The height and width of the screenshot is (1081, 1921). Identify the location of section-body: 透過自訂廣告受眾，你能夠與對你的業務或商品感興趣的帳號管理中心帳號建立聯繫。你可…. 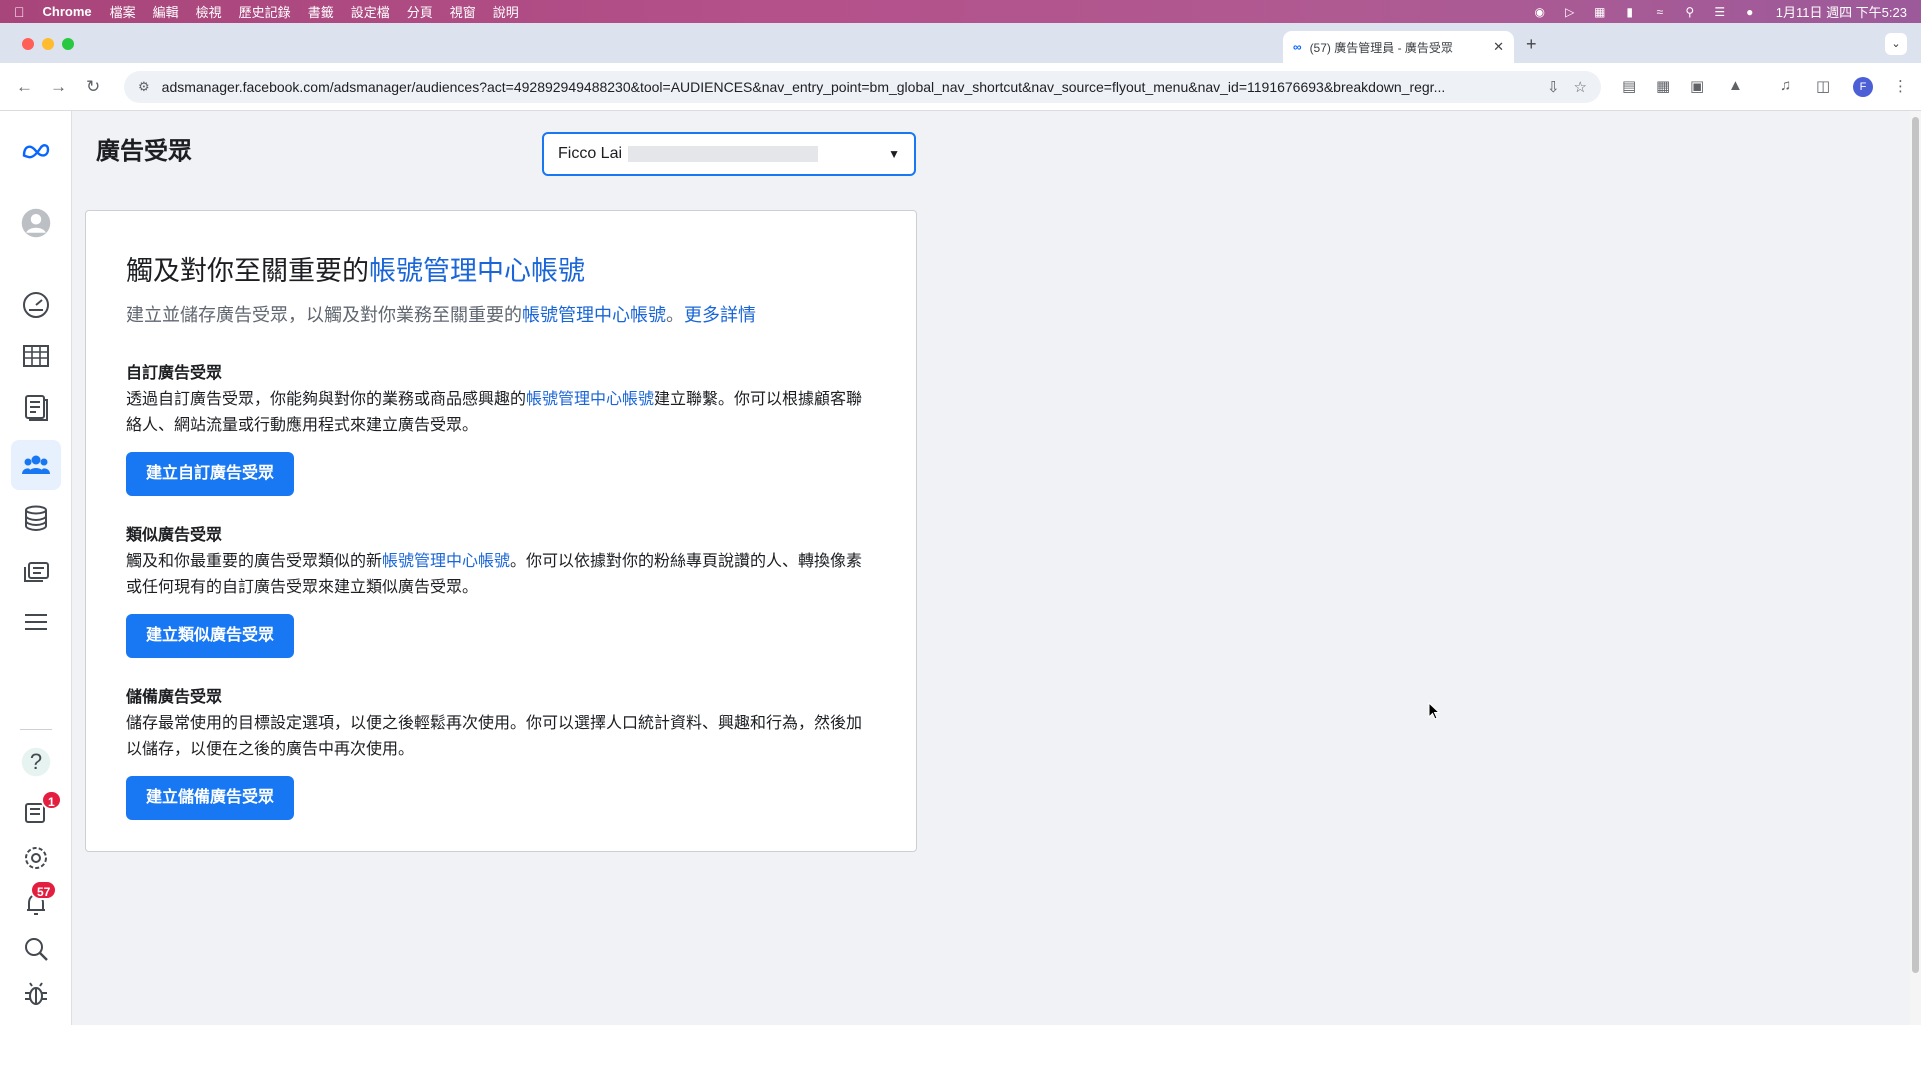
(496, 413).